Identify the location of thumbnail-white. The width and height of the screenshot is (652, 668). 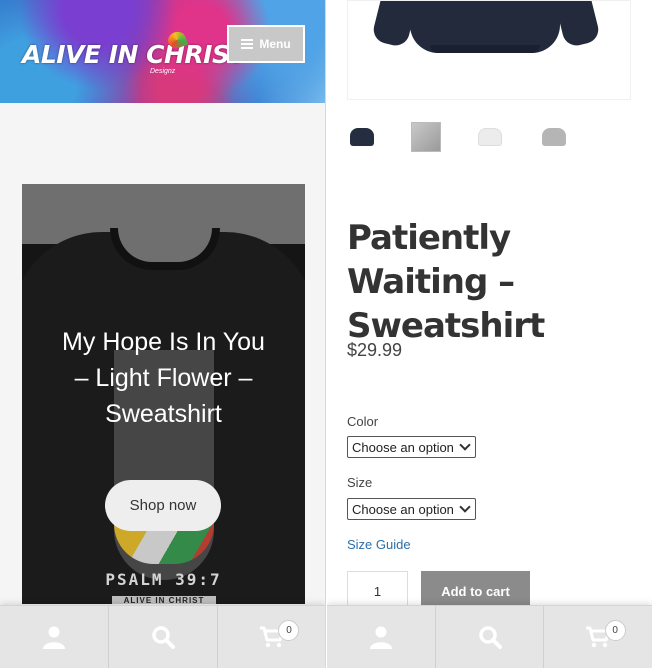
(490, 137).